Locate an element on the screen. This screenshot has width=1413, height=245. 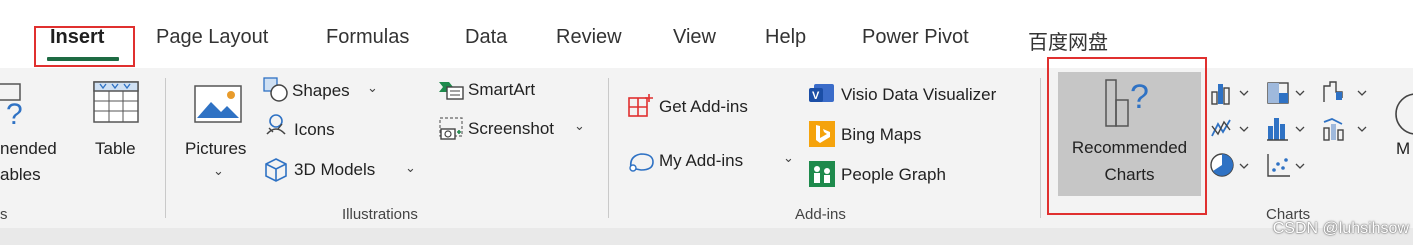
ribbon-bottom-band is located at coordinates (706, 236).